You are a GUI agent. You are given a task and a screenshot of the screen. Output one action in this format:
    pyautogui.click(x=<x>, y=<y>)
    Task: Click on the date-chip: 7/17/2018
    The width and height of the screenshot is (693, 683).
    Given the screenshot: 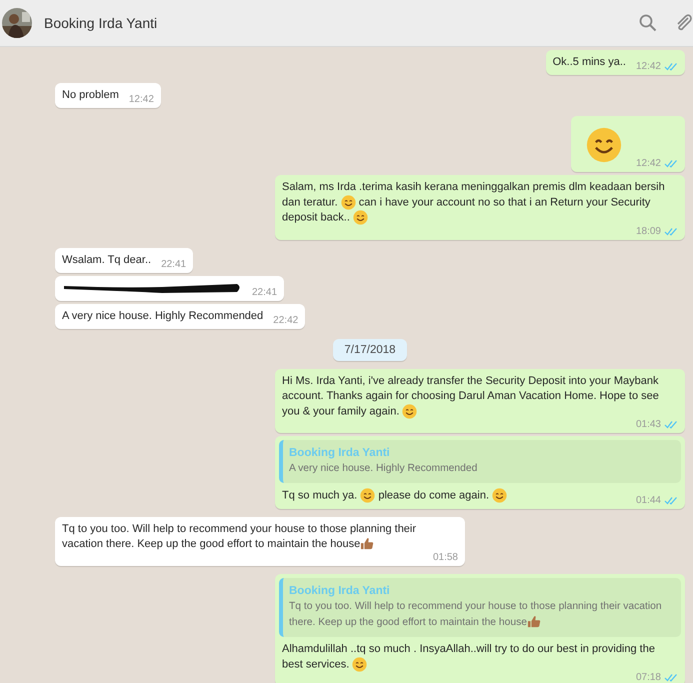 What is the action you would take?
    pyautogui.click(x=370, y=349)
    